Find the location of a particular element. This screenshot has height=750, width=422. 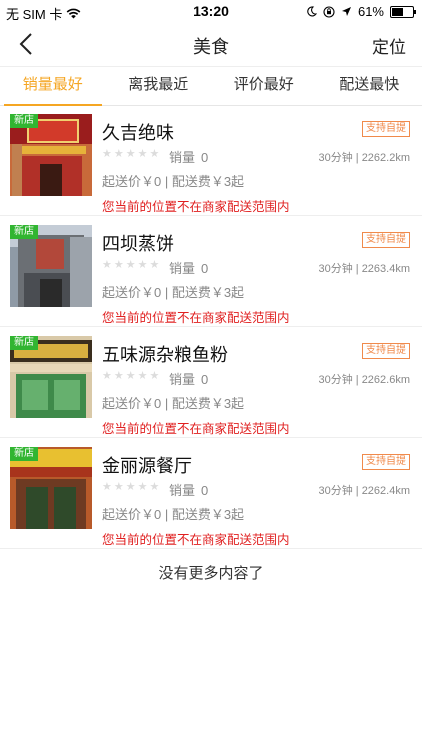

status-bar: 无 SIM 卡 13:20 61% is located at coordinates (211, 11).